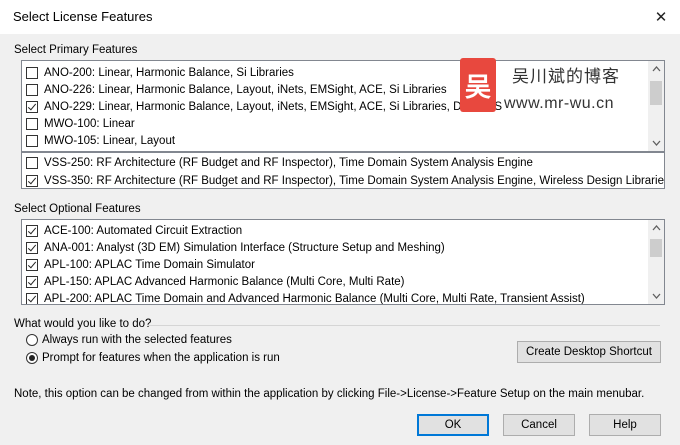 This screenshot has height=445, width=680. Describe the element at coordinates (589, 352) in the screenshot. I see `create-shortcut-button: Create Desktop Shortcut` at that location.